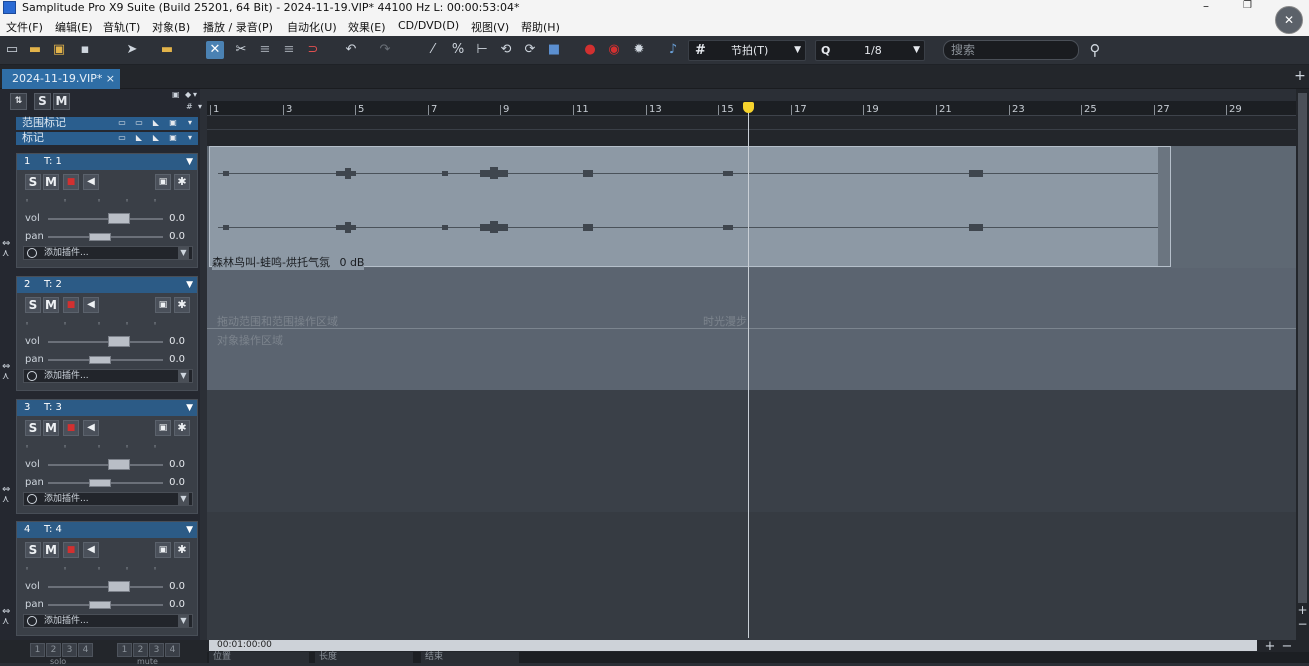 Image resolution: width=1309 pixels, height=666 pixels. What do you see at coordinates (1206, 6) in the screenshot?
I see `minimize-button: –` at bounding box center [1206, 6].